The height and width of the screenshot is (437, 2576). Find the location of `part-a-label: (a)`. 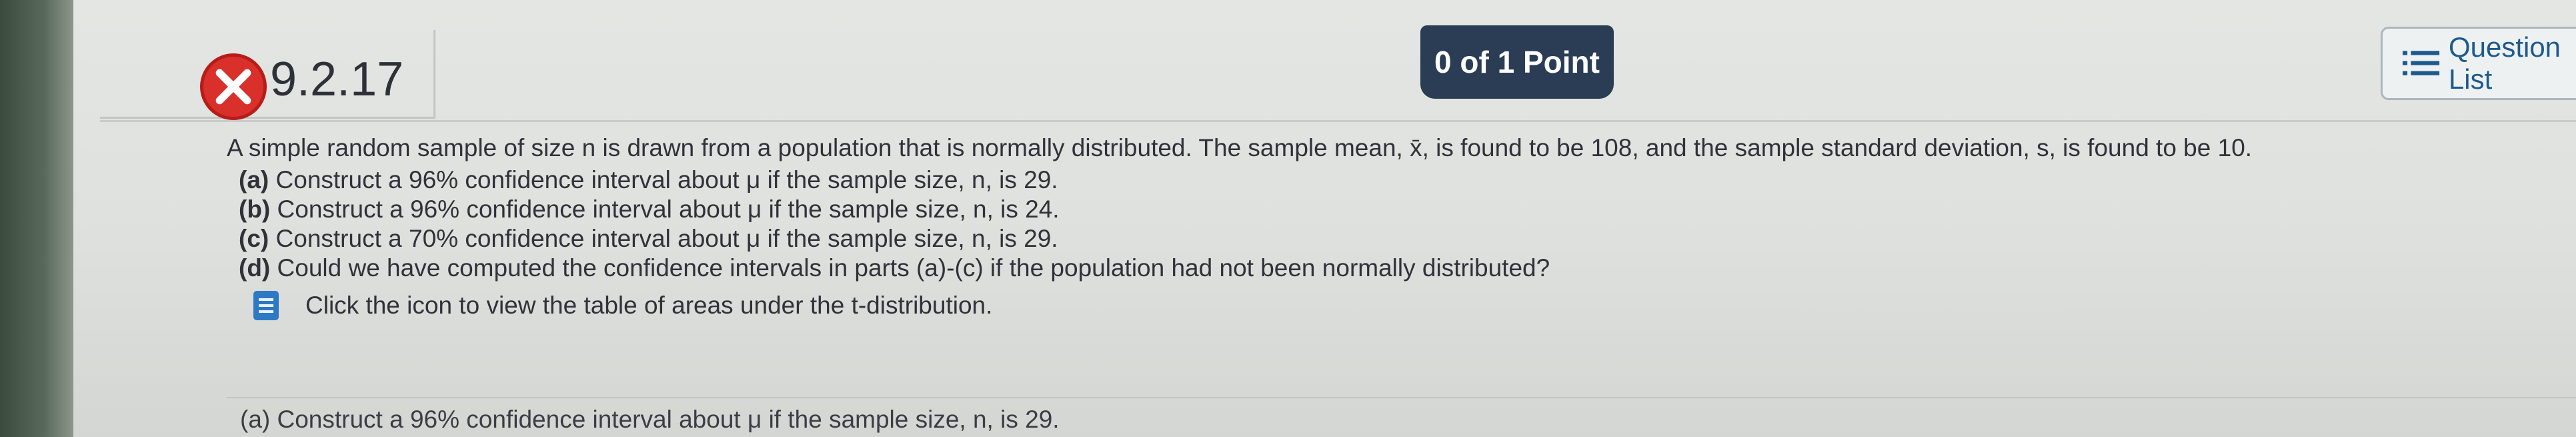

part-a-label: (a) is located at coordinates (254, 179).